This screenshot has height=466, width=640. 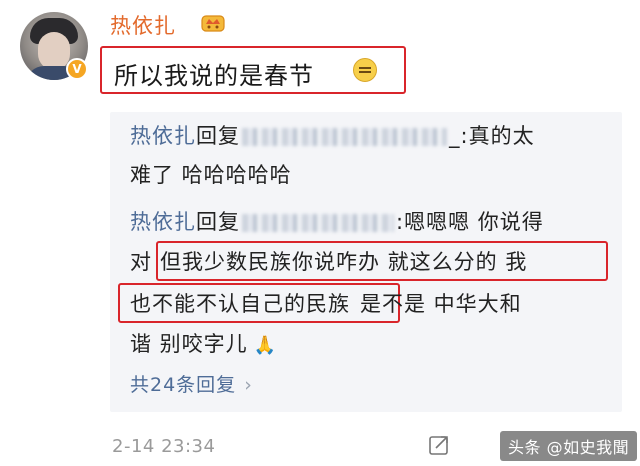 I want to click on chevron-right-icon: ›, so click(x=248, y=385).